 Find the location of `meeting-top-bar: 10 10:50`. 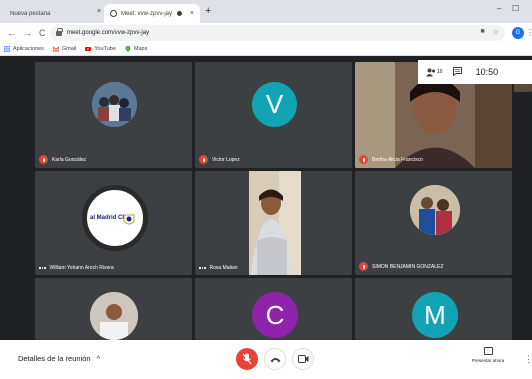

meeting-top-bar: 10 10:50 is located at coordinates (475, 72).